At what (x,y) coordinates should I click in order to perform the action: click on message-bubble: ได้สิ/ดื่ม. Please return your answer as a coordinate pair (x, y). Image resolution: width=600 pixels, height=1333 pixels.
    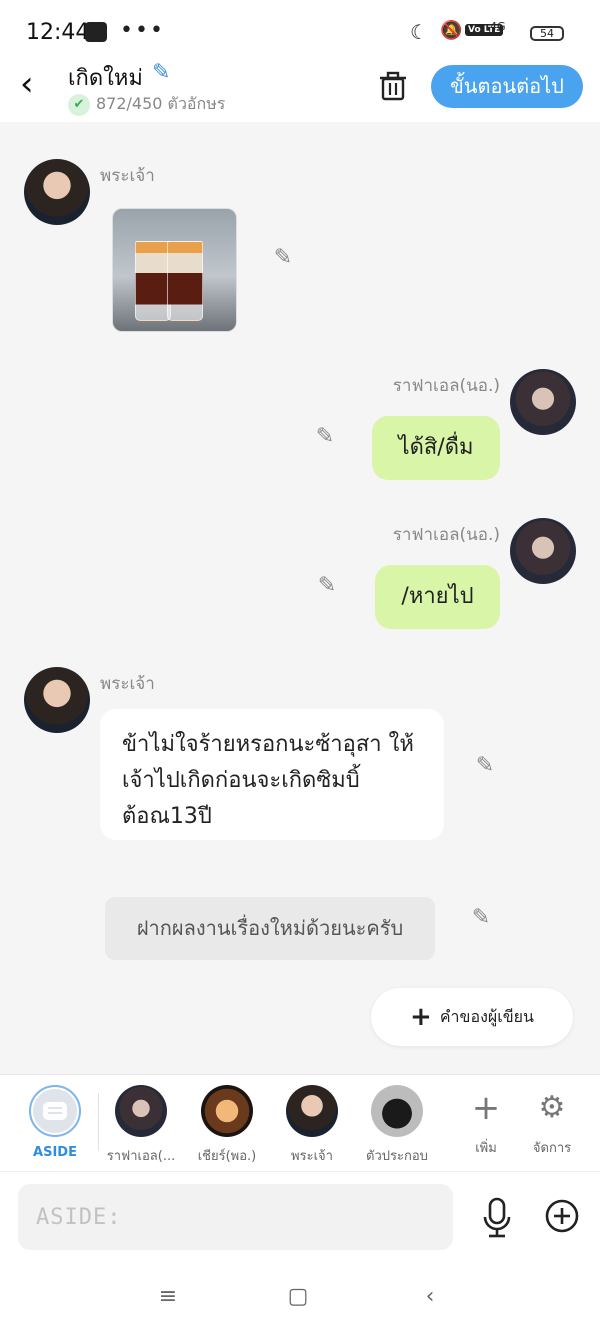
    Looking at the image, I should click on (436, 448).